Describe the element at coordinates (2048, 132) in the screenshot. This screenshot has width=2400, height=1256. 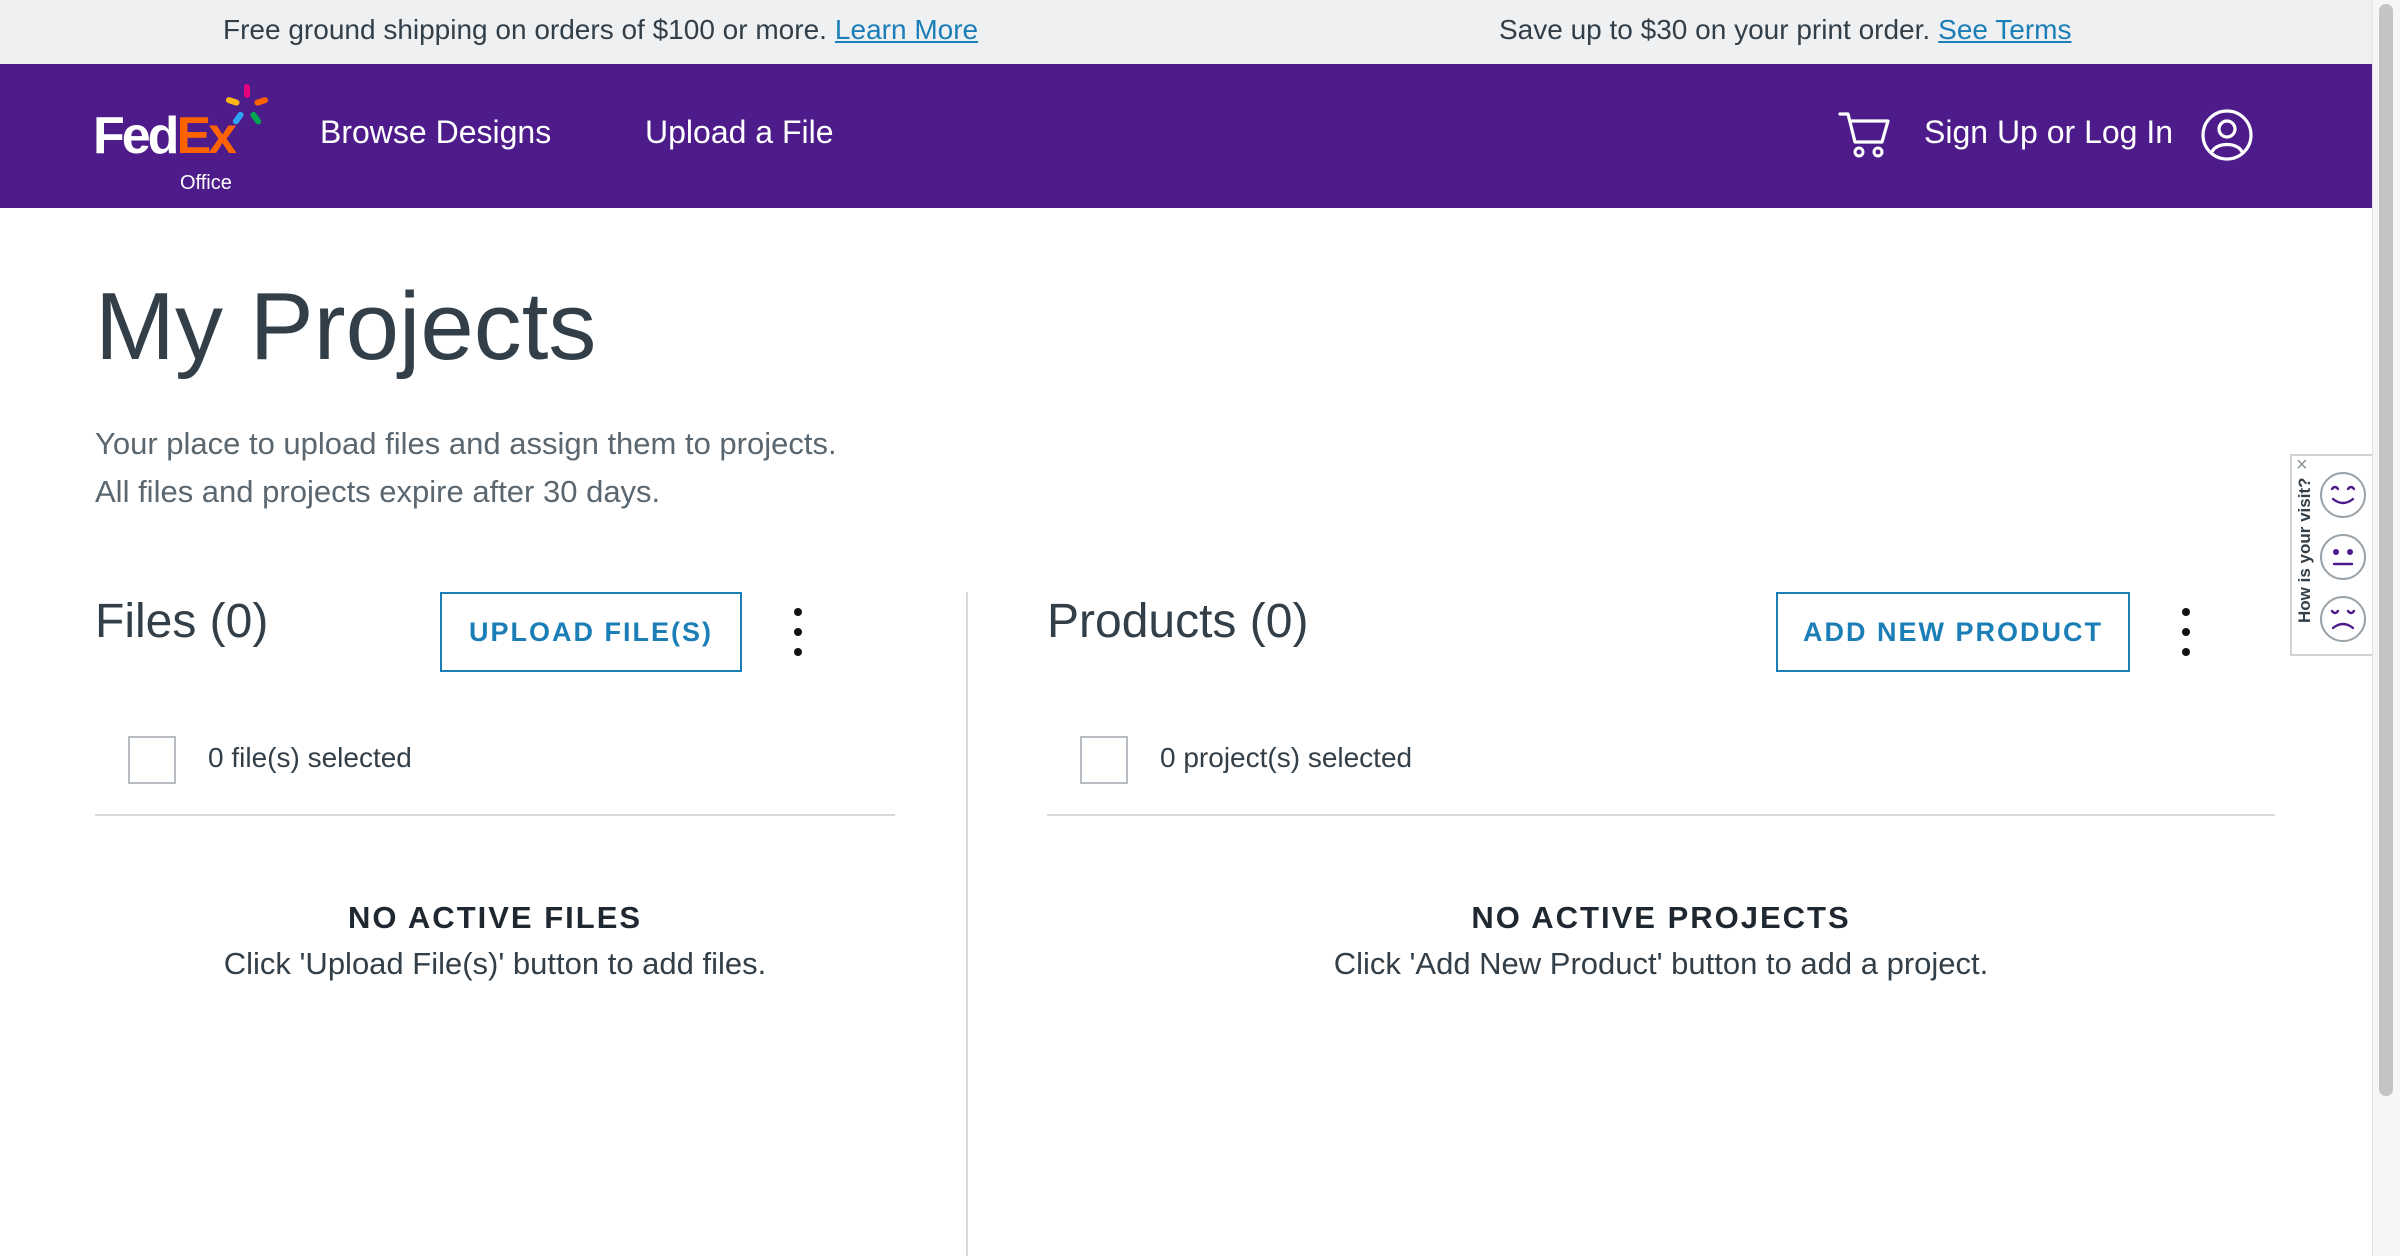
I see `sign-in-link: Sign Up or Log In` at that location.